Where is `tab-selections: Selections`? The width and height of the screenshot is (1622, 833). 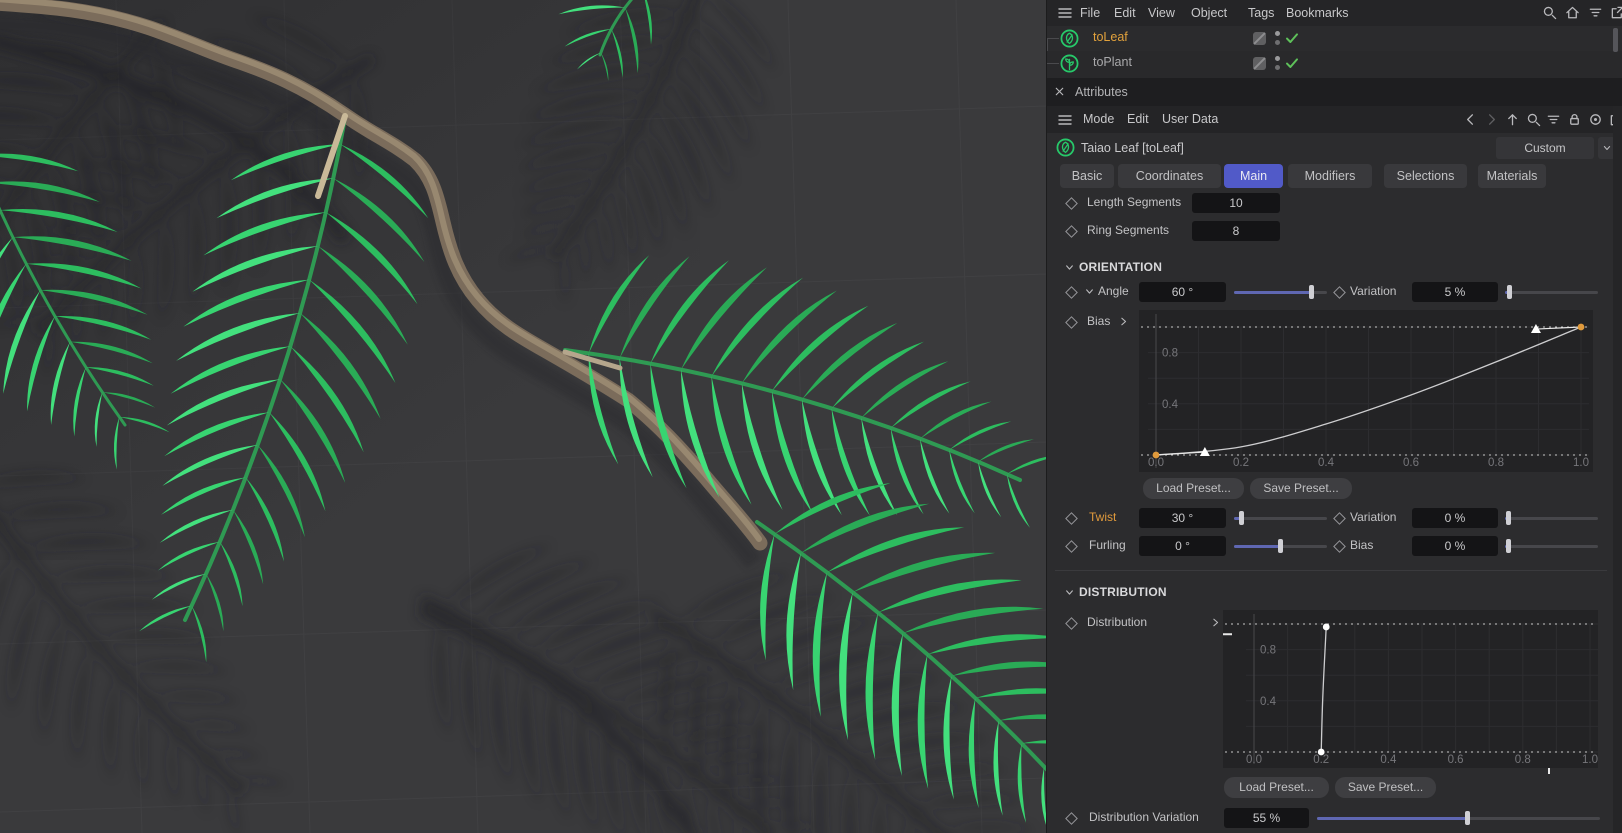 tab-selections: Selections is located at coordinates (1425, 176).